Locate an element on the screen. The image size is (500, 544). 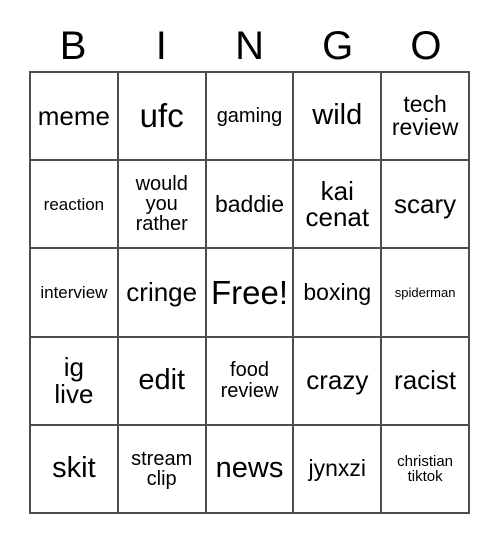
bingo-header-letter-b: B is located at coordinates (73, 45).